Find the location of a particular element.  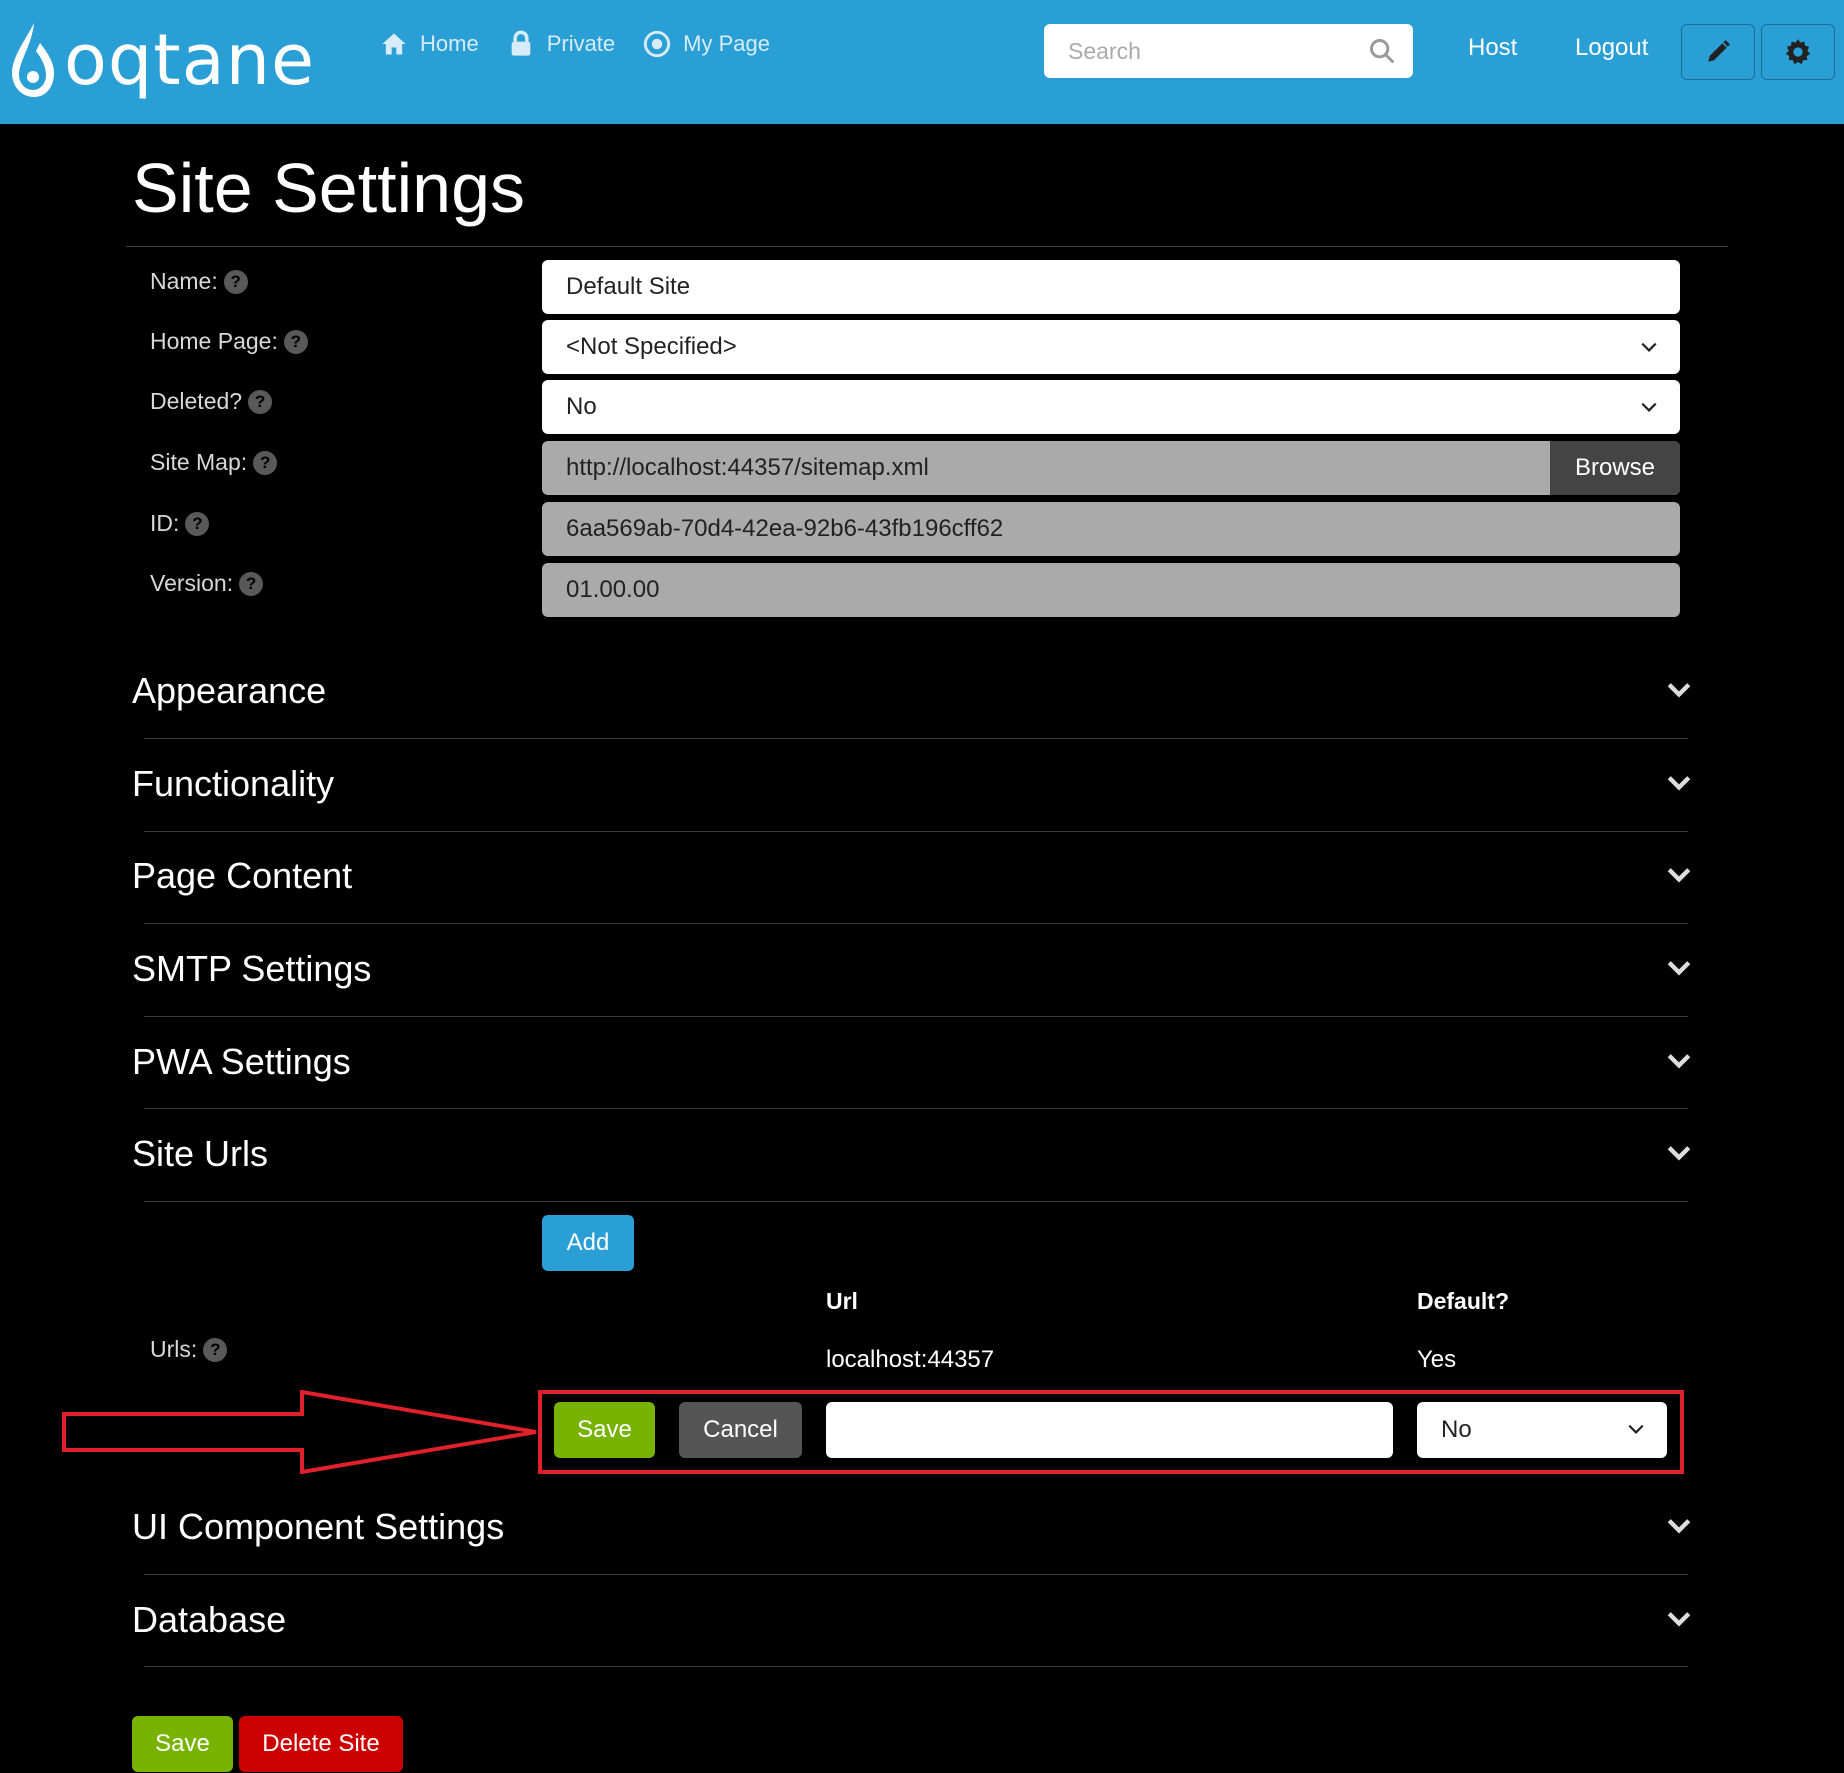

search-input is located at coordinates (1199, 51).